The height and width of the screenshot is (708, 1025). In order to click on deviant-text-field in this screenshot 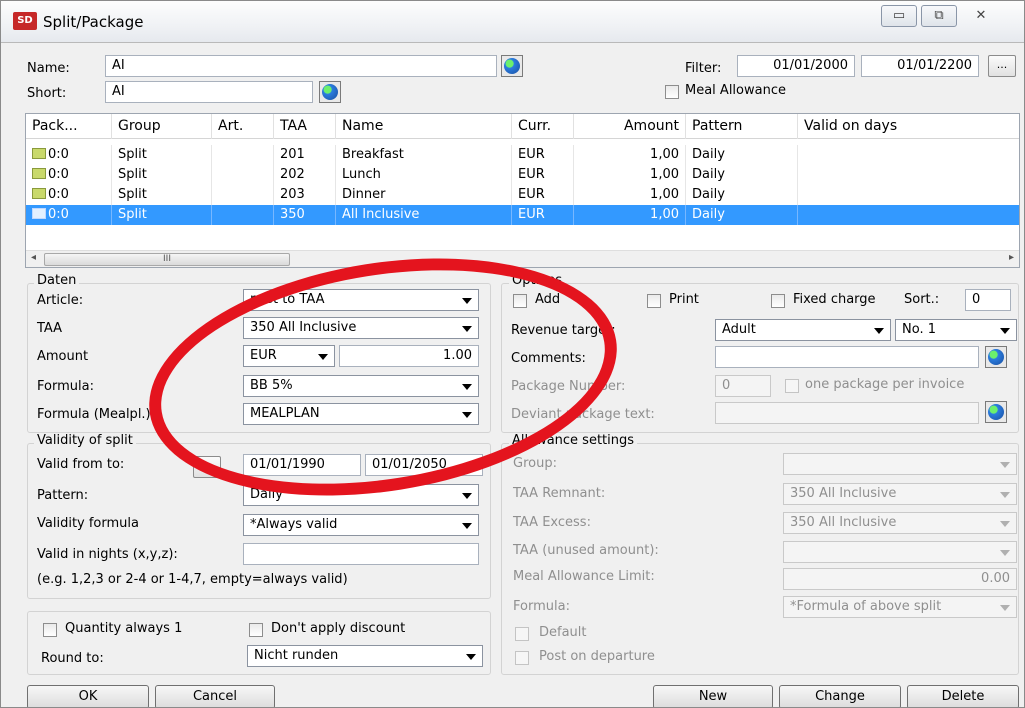, I will do `click(847, 413)`.